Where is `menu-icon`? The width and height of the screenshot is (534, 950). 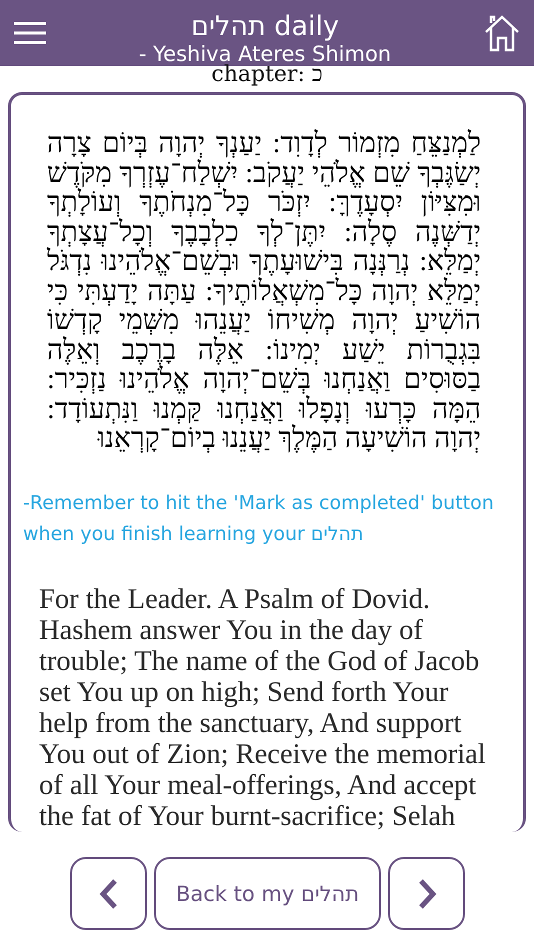
menu-icon is located at coordinates (30, 33).